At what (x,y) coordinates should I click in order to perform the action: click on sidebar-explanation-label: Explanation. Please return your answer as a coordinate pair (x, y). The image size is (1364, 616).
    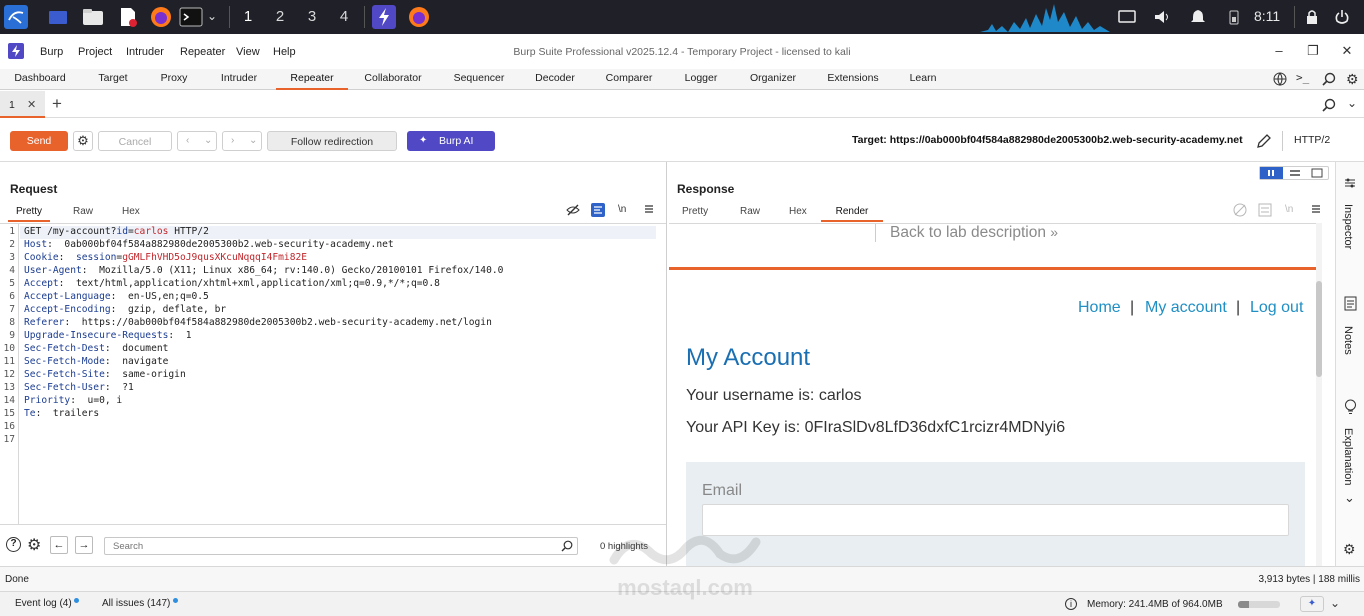
    Looking at the image, I should click on (1348, 457).